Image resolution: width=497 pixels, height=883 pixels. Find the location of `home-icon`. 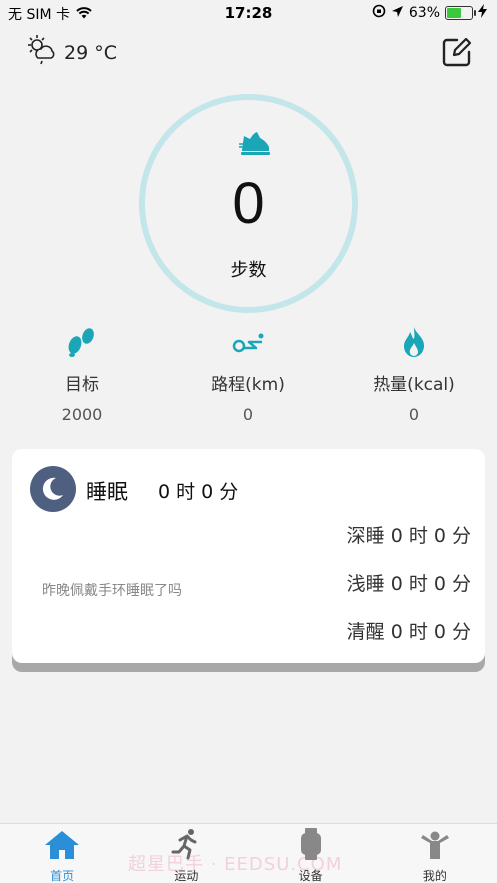

home-icon is located at coordinates (62, 842).